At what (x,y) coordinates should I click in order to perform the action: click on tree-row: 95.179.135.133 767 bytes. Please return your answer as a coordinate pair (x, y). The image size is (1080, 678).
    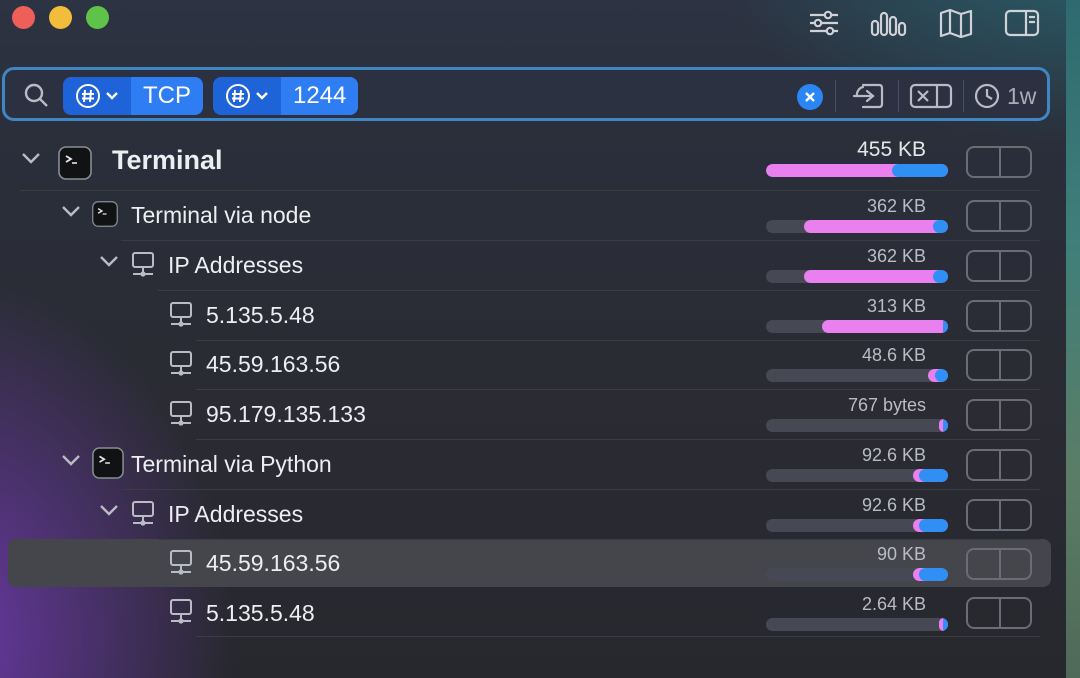
    Looking at the image, I should click on (530, 415).